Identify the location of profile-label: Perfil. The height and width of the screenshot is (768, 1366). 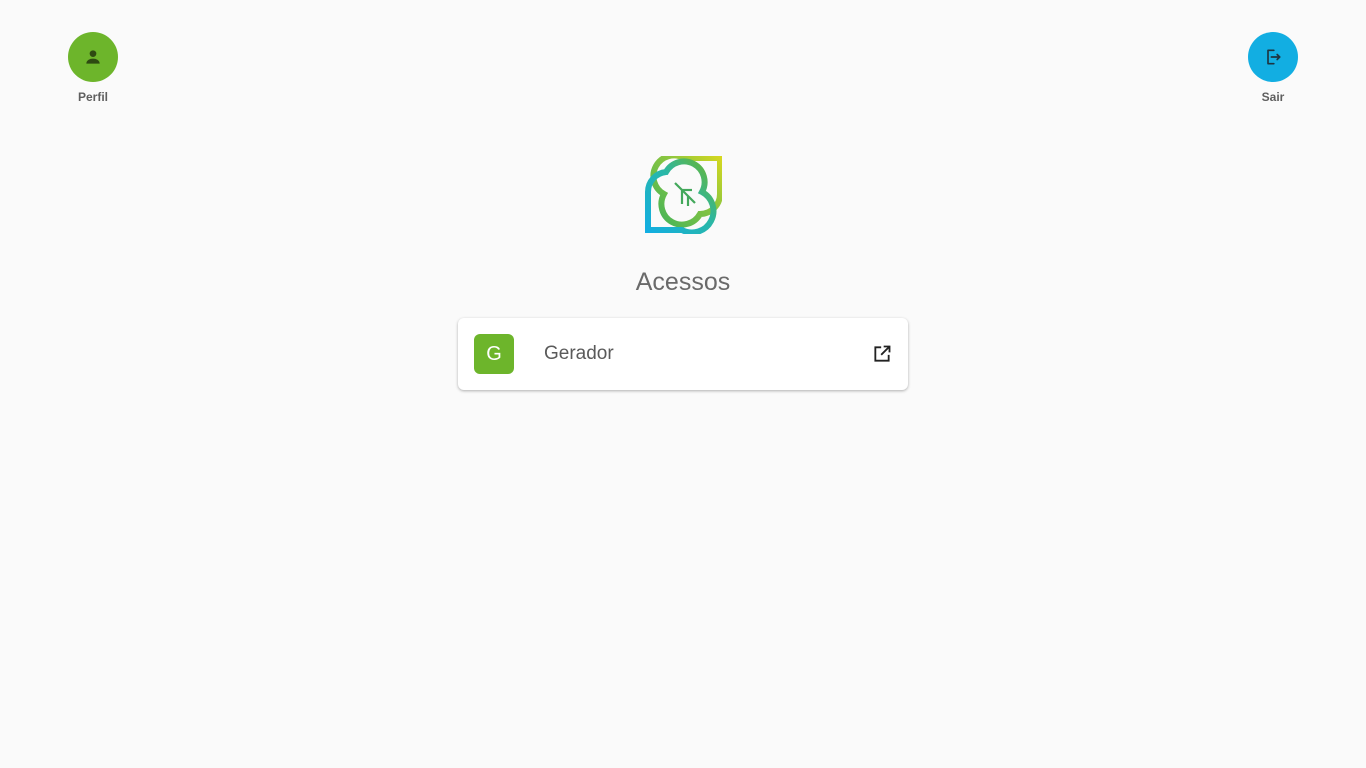
(92, 97).